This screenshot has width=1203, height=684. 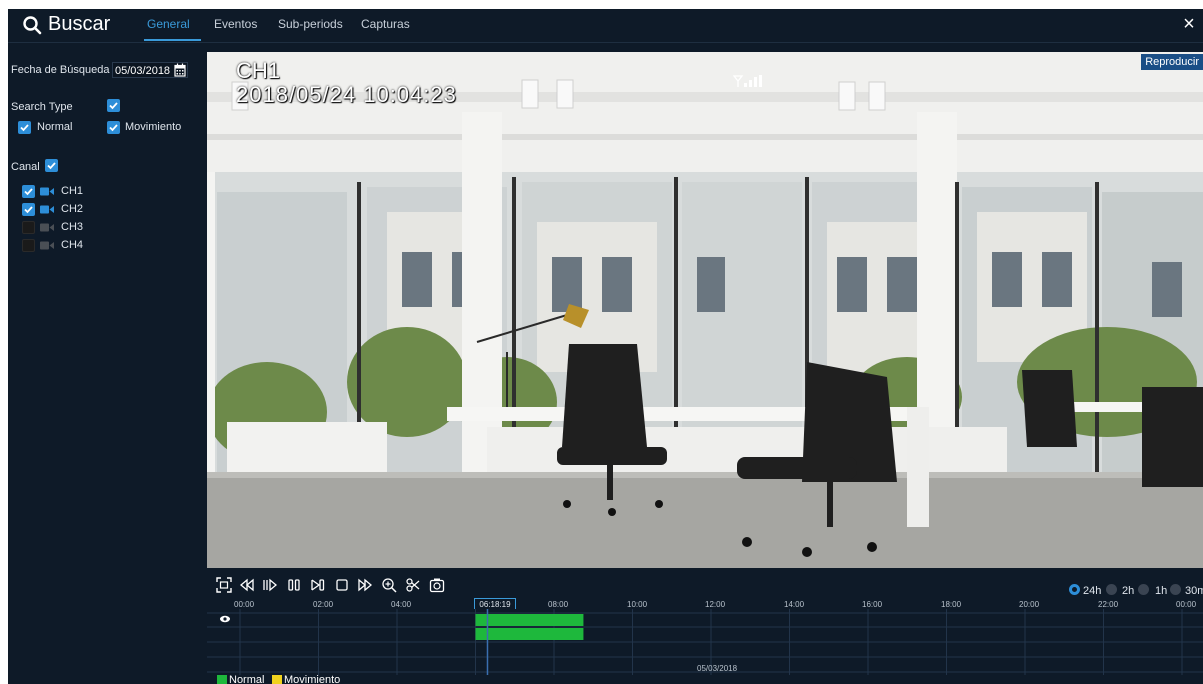 What do you see at coordinates (294, 585) in the screenshot?
I see `pause-icon` at bounding box center [294, 585].